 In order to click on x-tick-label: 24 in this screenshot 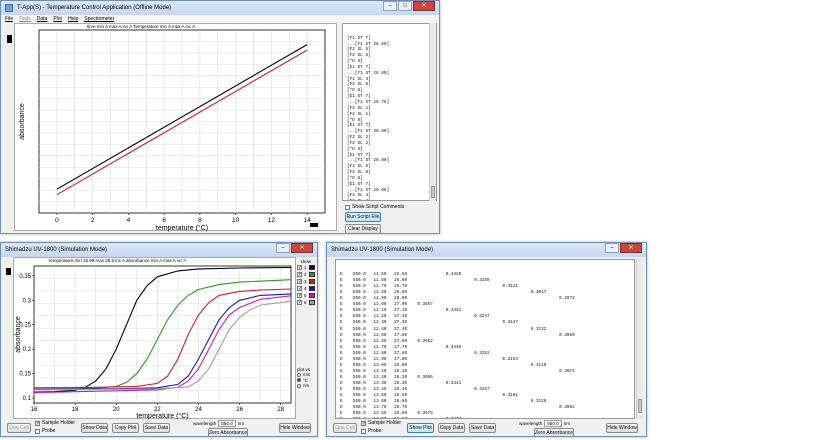, I will do `click(198, 410)`.